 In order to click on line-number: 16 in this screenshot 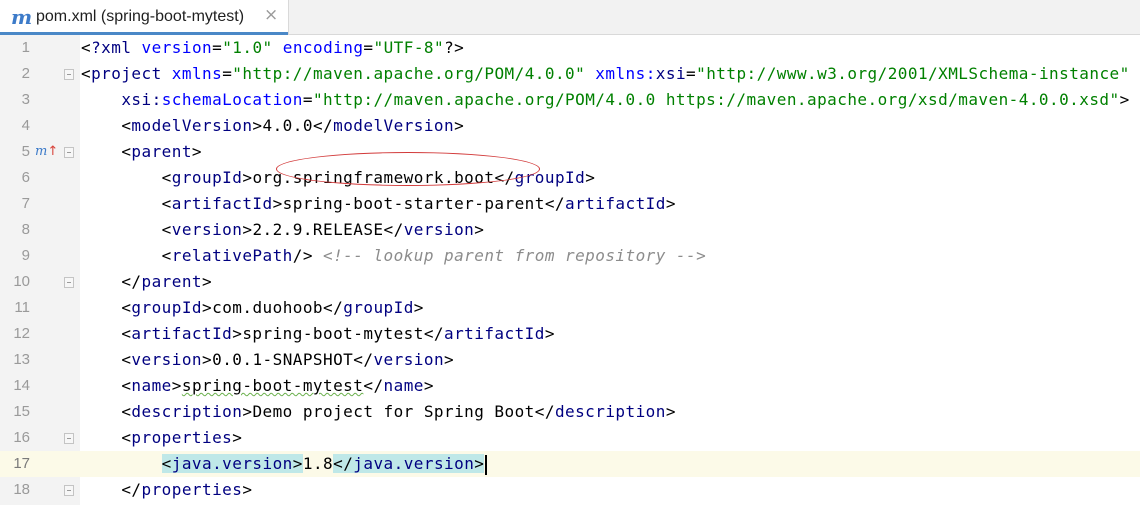, I will do `click(21, 437)`.